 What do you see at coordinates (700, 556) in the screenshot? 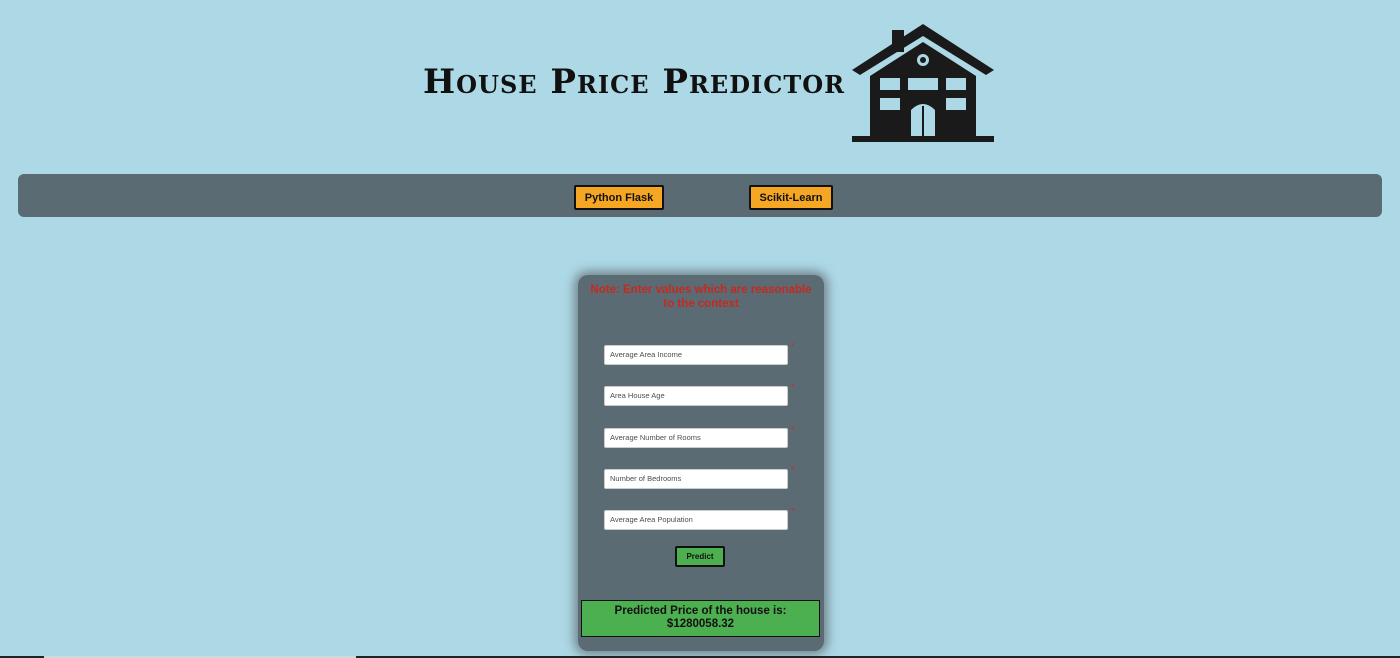
I see `predict-button: Predict` at bounding box center [700, 556].